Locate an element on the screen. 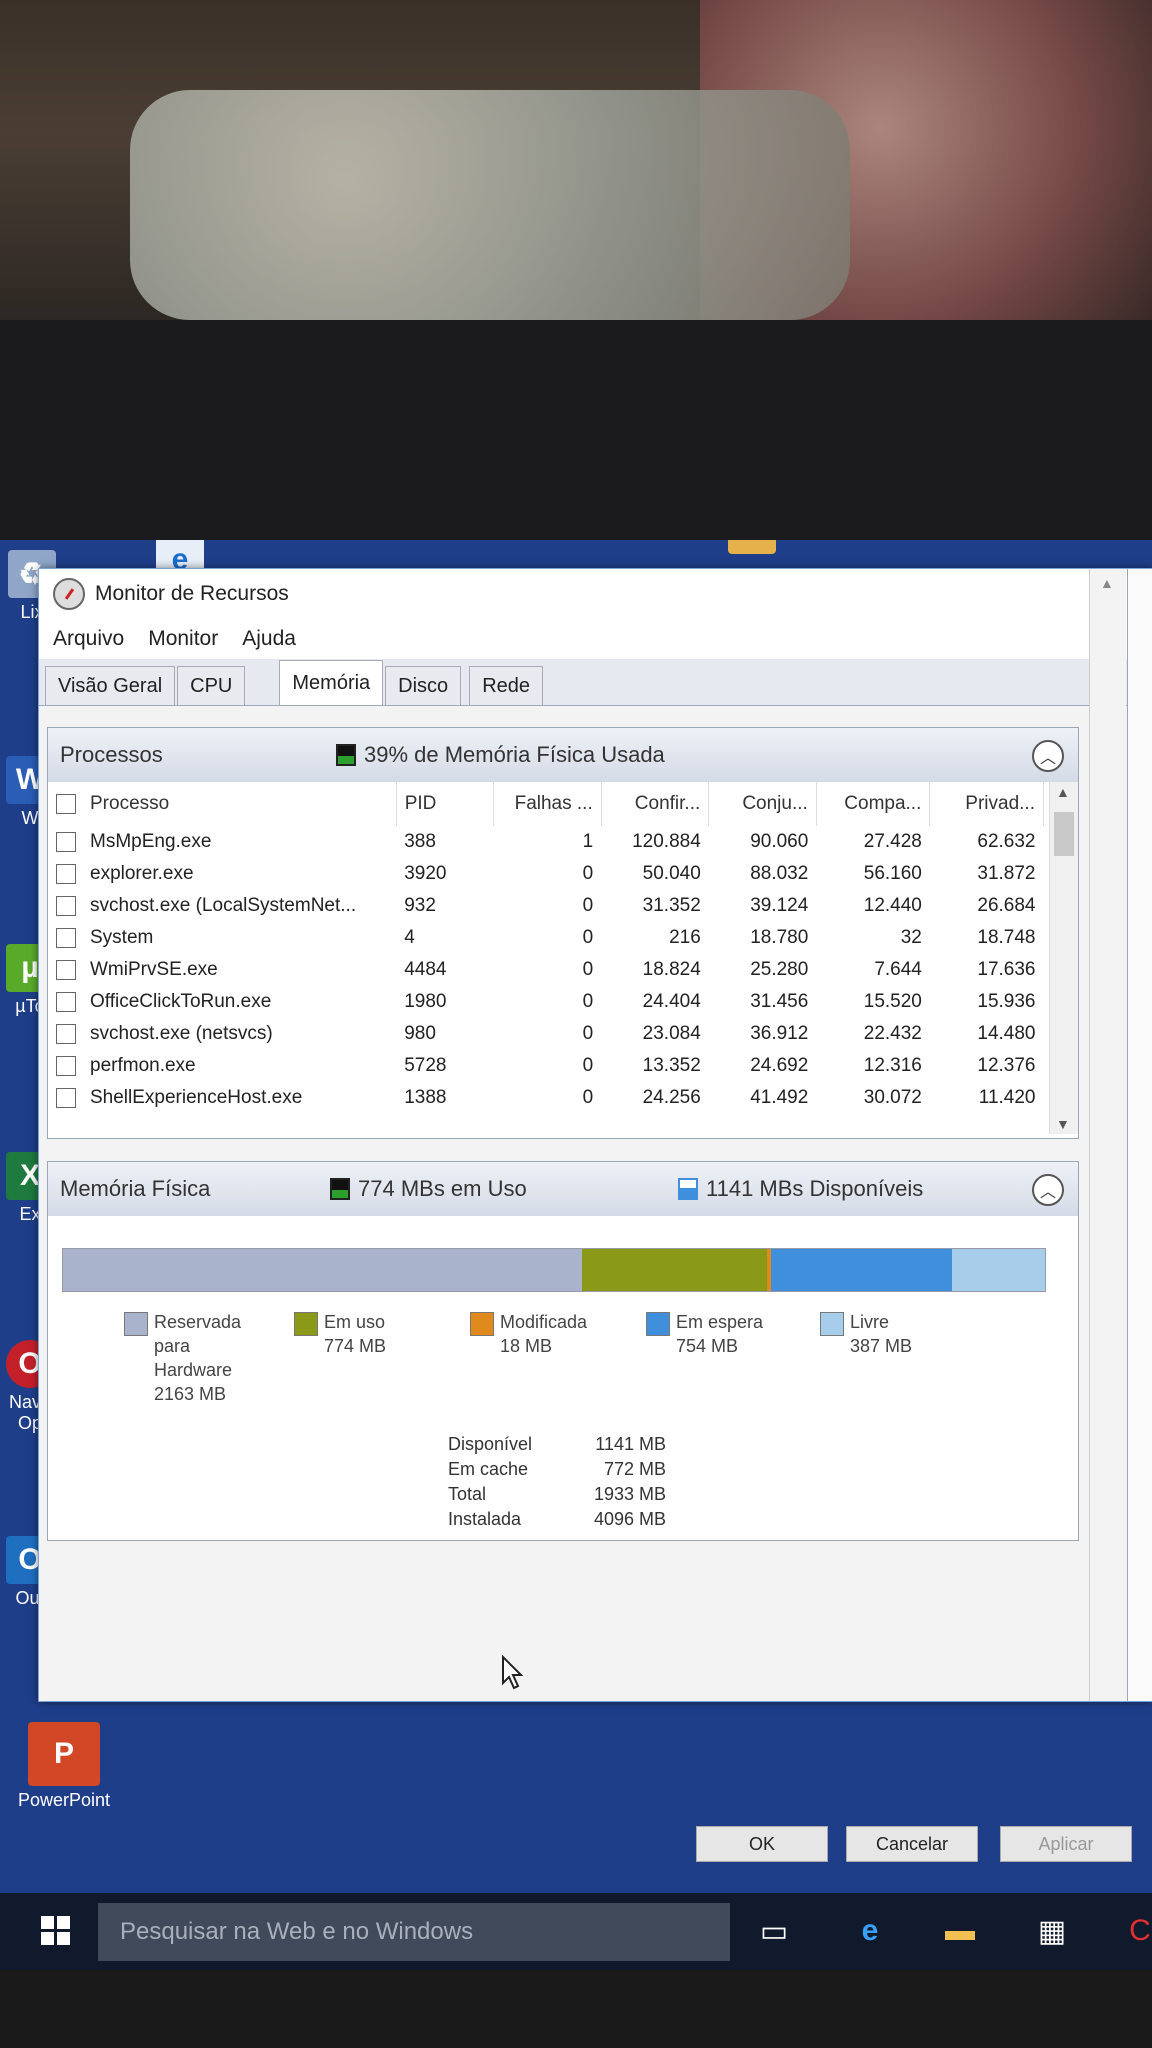 The width and height of the screenshot is (1152, 2048). file-explorer-icon: ▬ is located at coordinates (960, 1931).